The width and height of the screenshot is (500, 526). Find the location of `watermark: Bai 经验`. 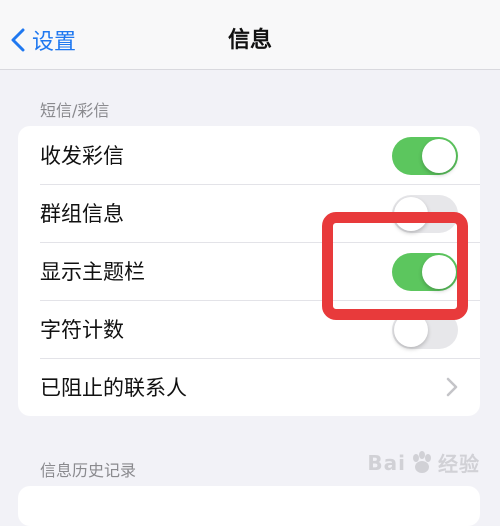

watermark: Bai 经验 is located at coordinates (423, 462).